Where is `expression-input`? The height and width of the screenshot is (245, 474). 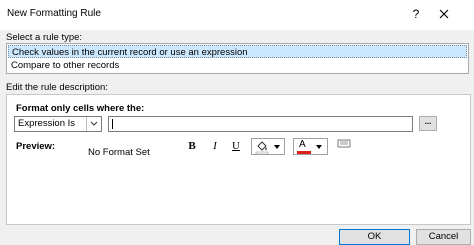 expression-input is located at coordinates (260, 124).